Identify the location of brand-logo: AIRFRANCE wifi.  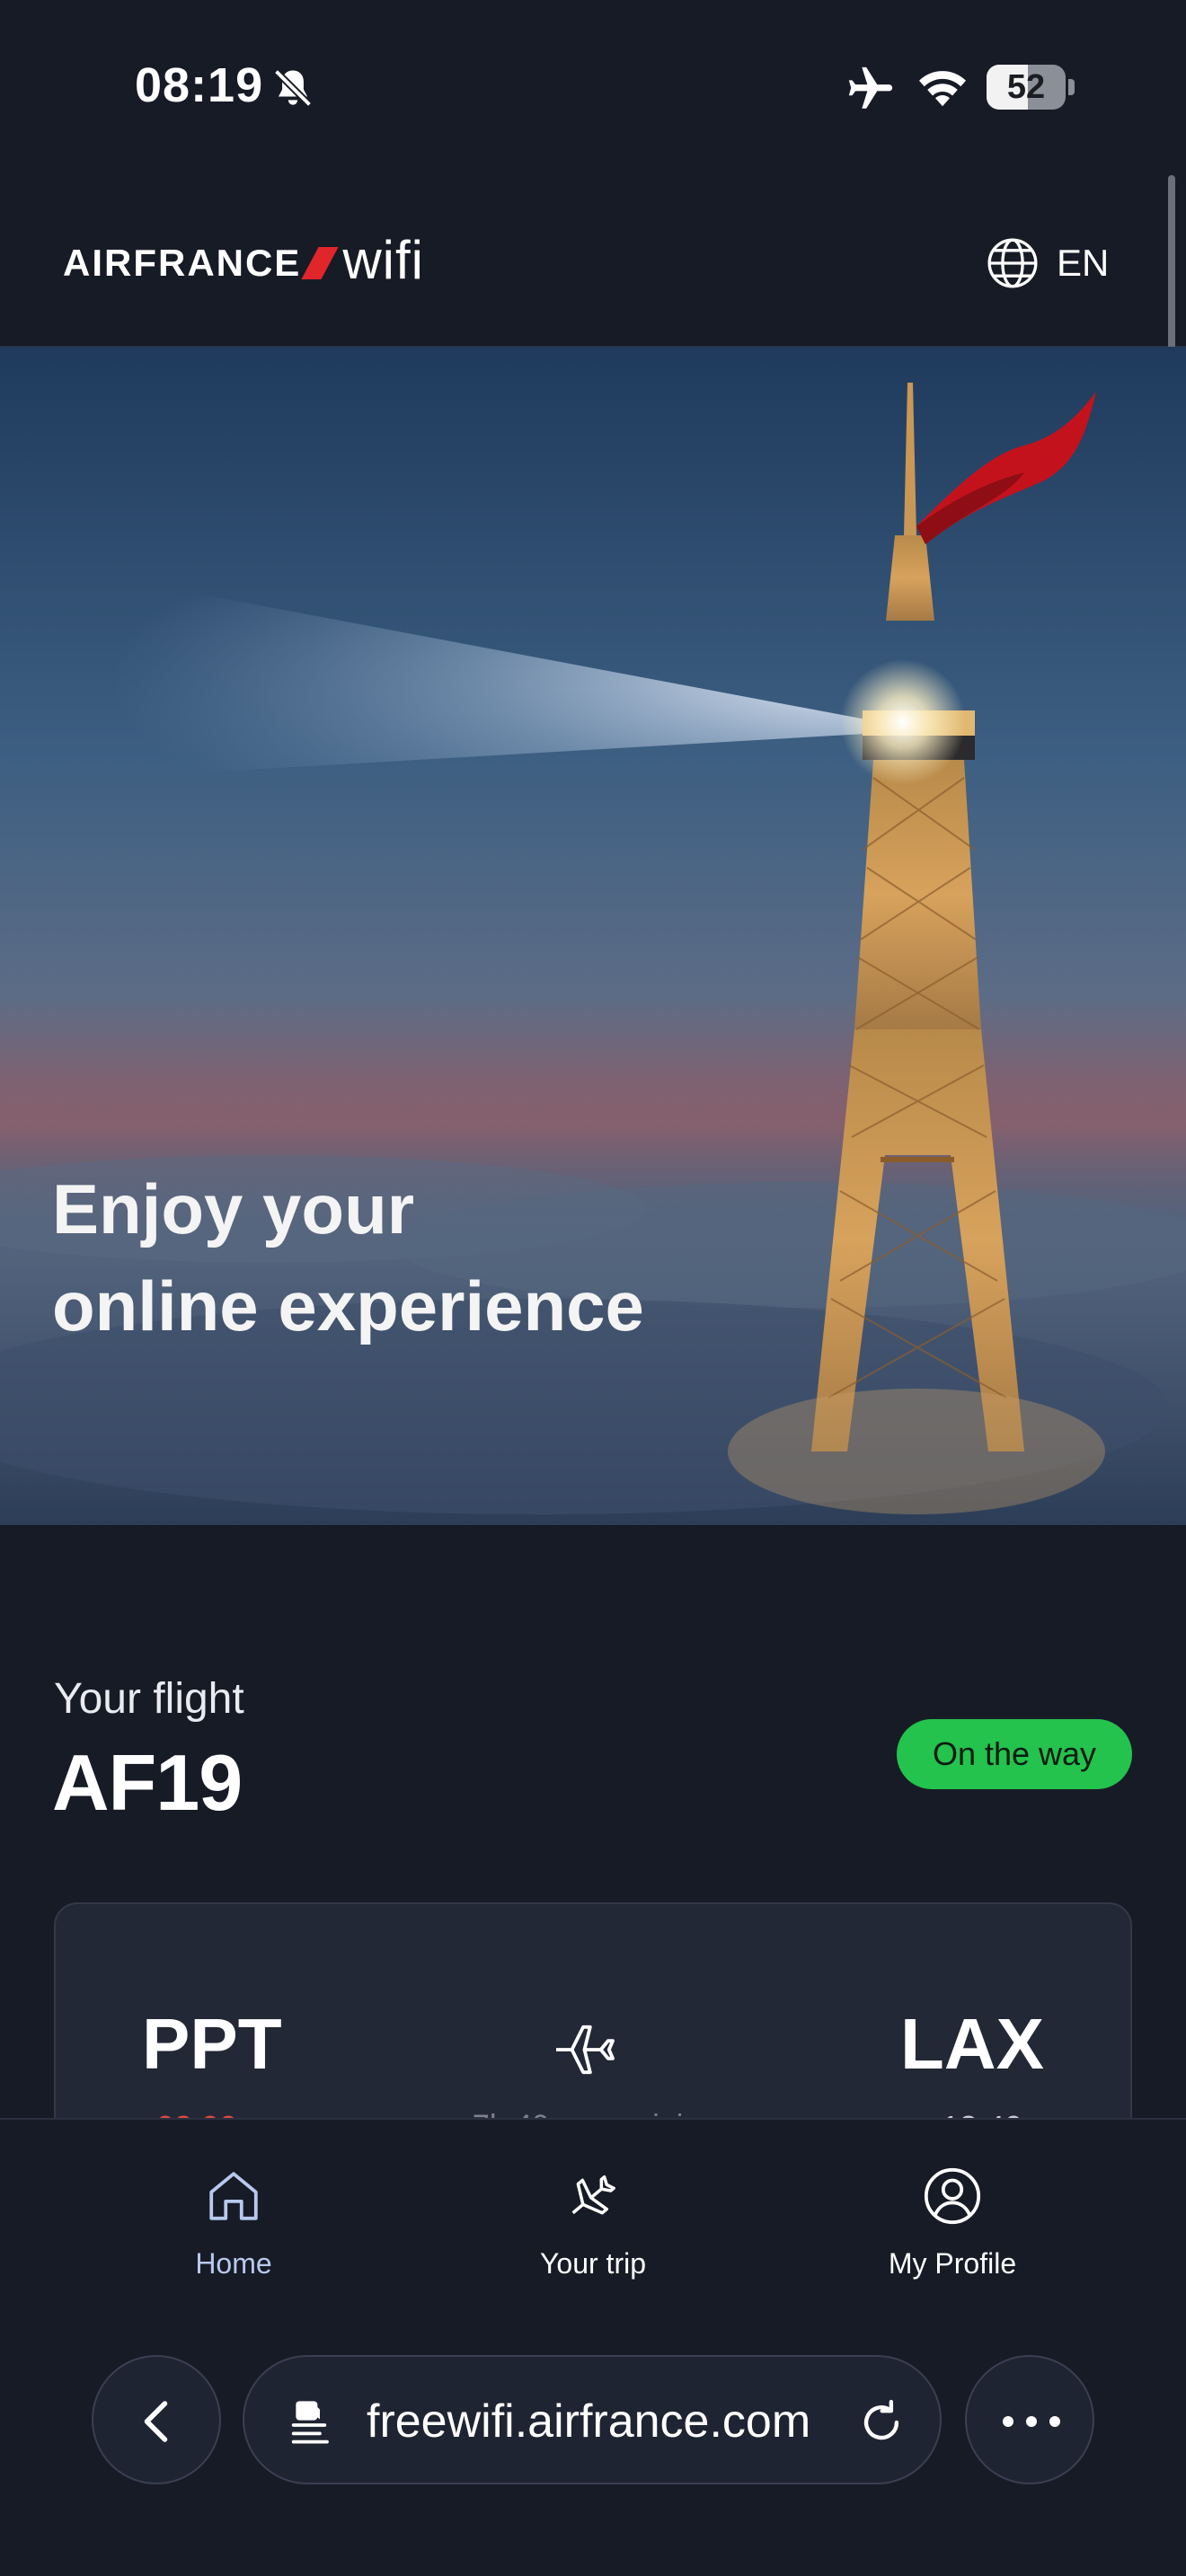
(243, 262).